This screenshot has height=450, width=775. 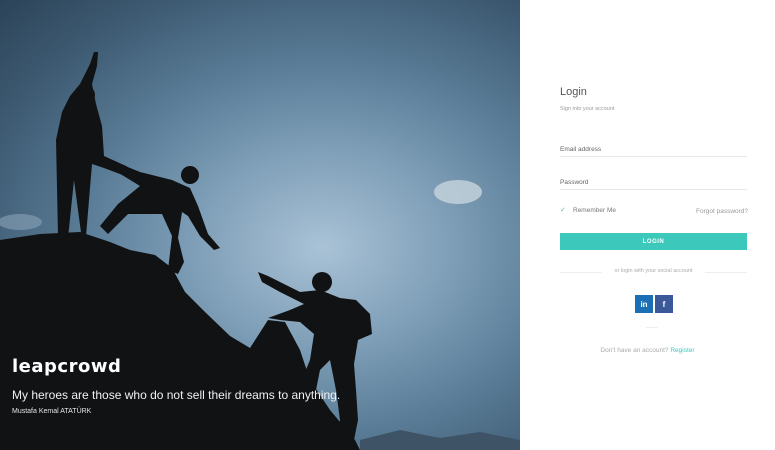 I want to click on remember-me-label: Remember Me, so click(x=594, y=210).